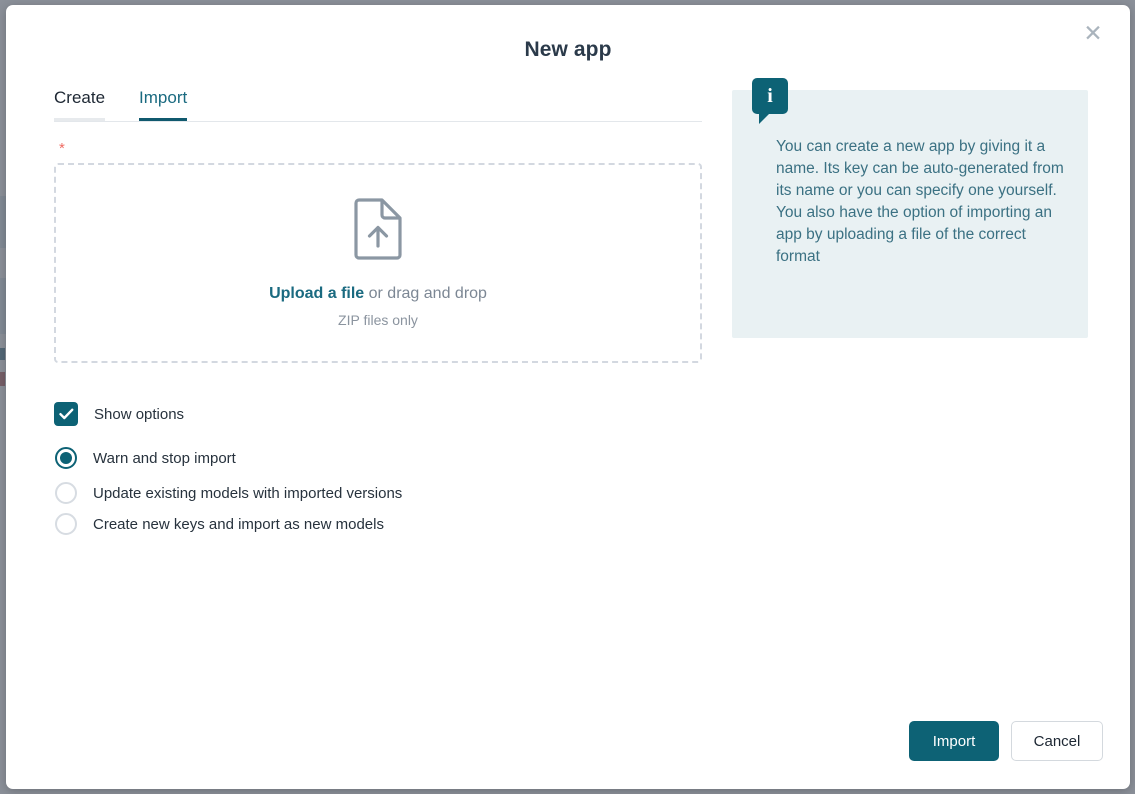 Image resolution: width=1135 pixels, height=794 pixels. What do you see at coordinates (163, 104) in the screenshot?
I see `tab-import: Import` at bounding box center [163, 104].